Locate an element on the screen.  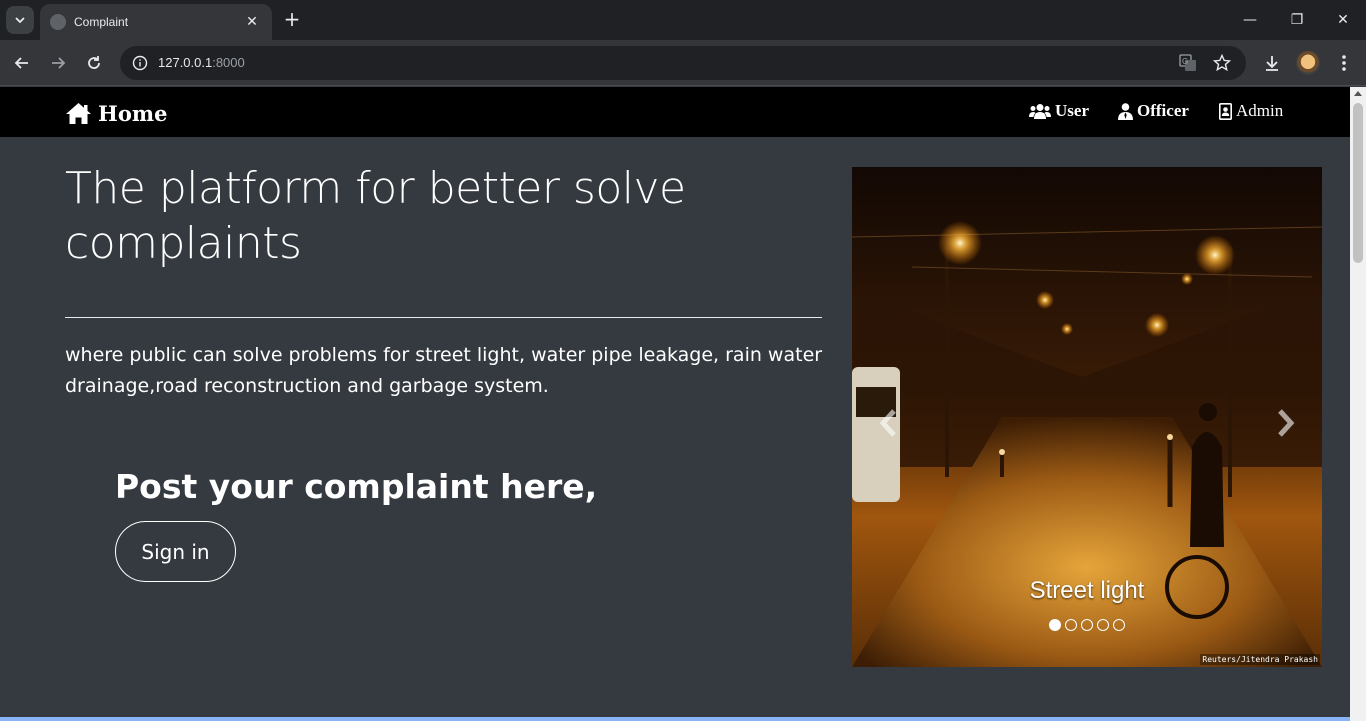
svg-text: G is located at coordinates (1185, 61).